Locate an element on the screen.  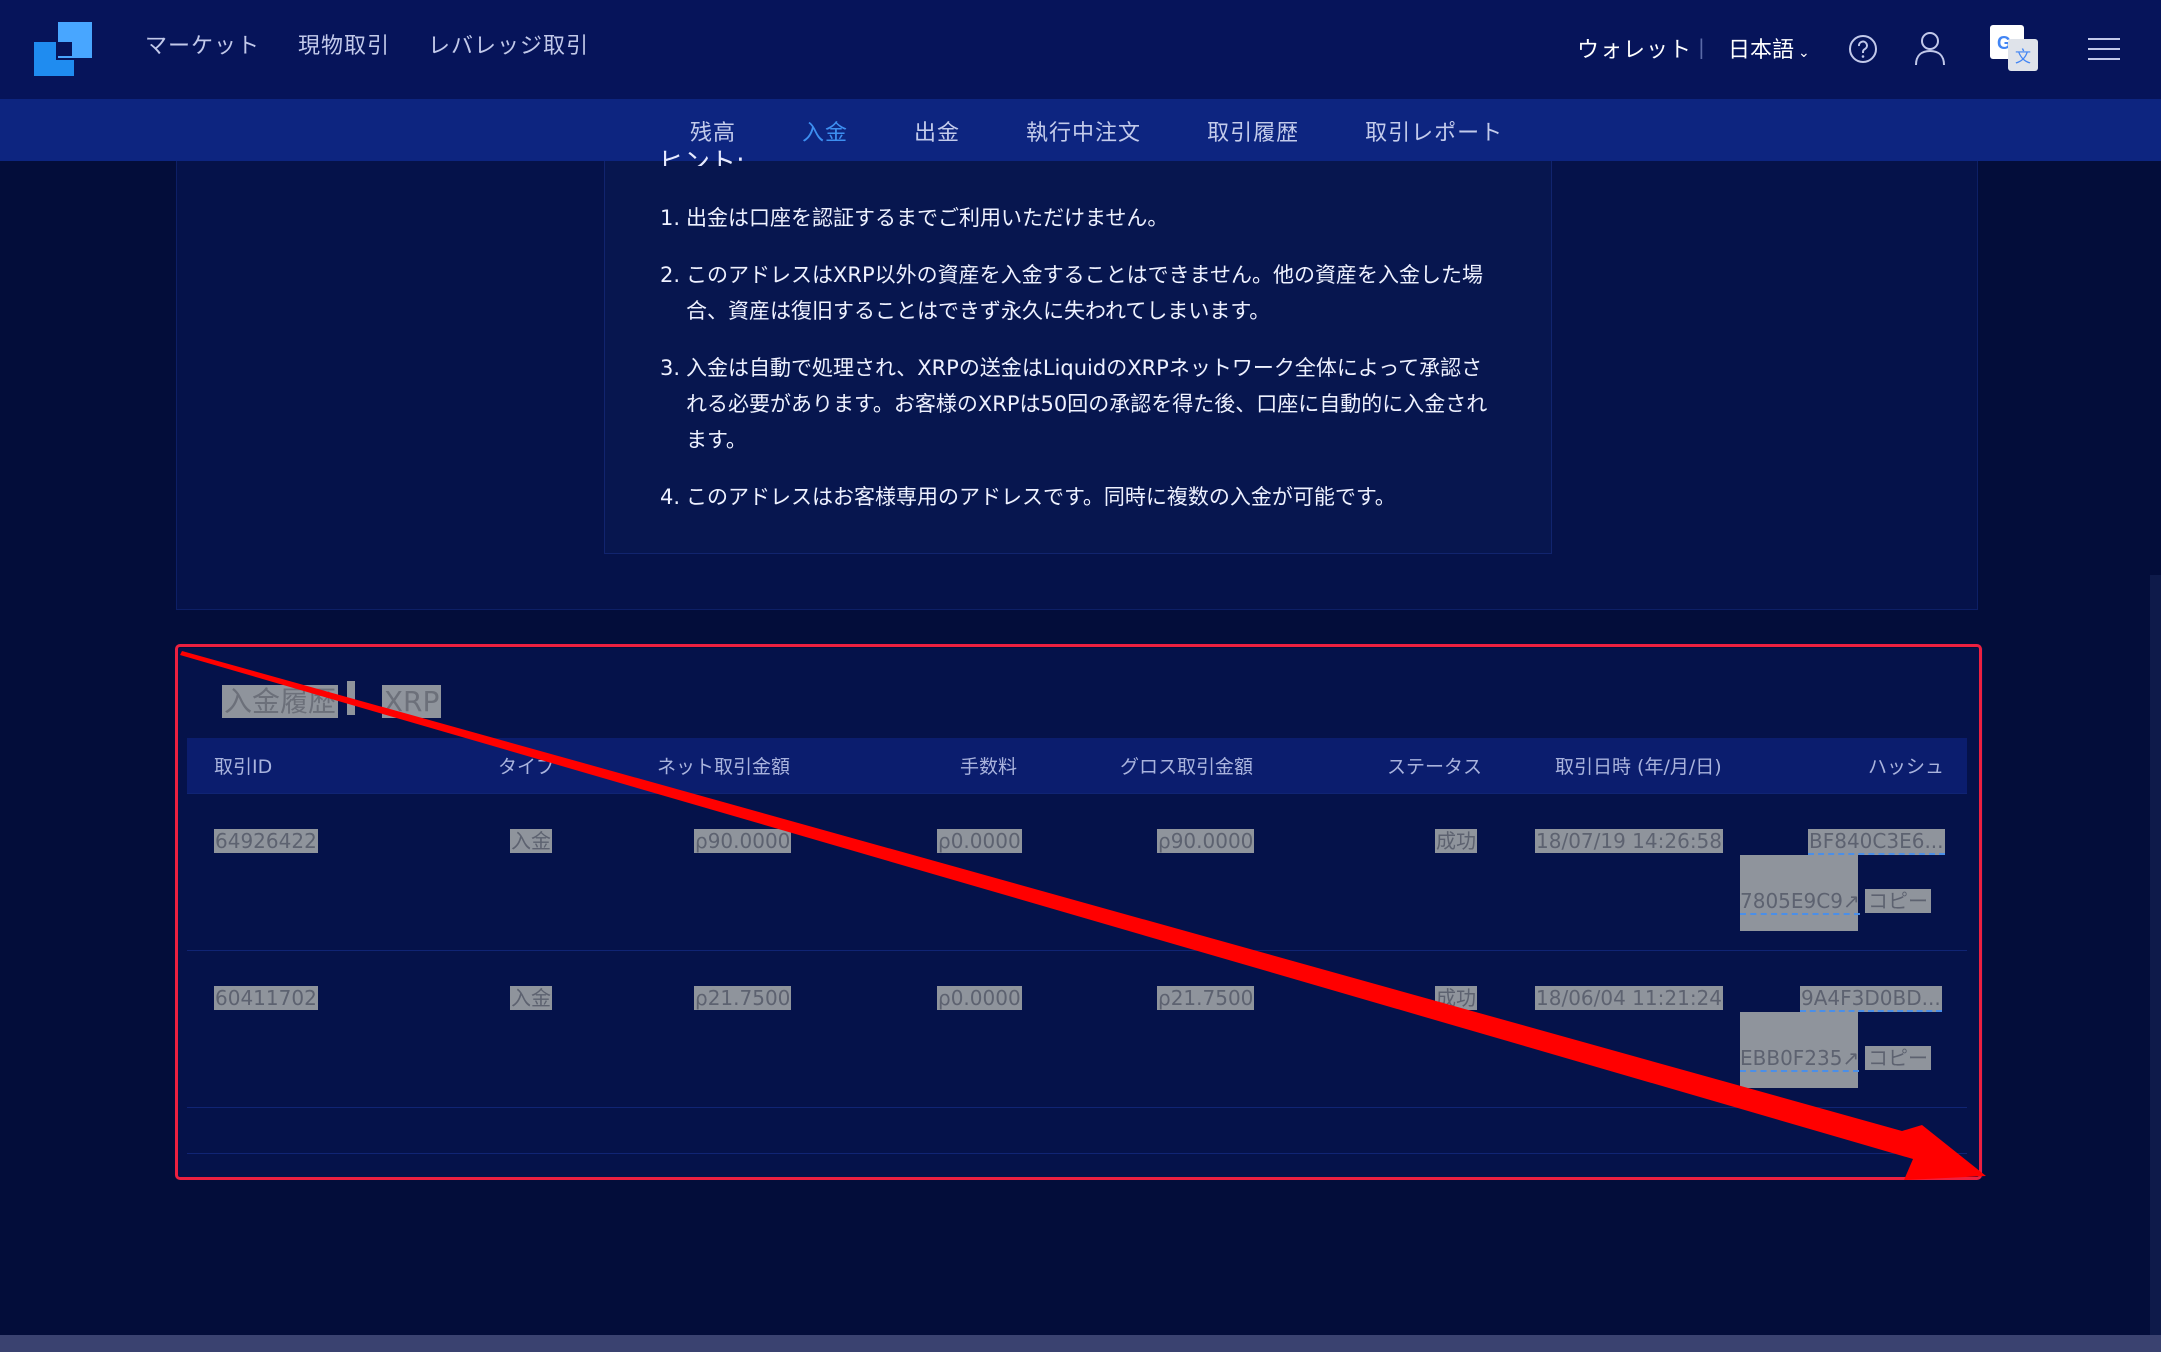
liquid-logo-icon is located at coordinates (63, 49).